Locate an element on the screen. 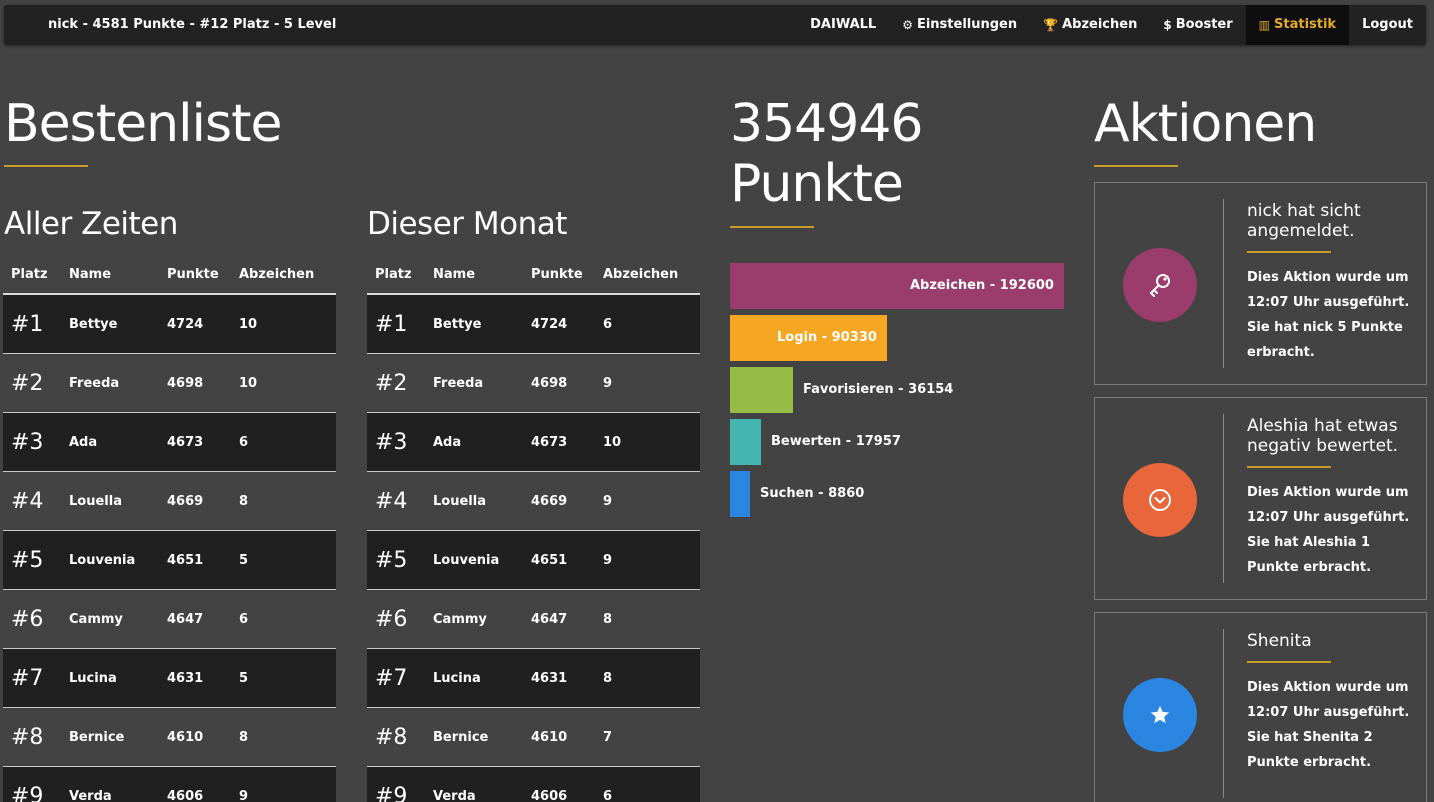 The height and width of the screenshot is (802, 1434). table-row: #7 Lucina 4631 8 is located at coordinates (533, 678).